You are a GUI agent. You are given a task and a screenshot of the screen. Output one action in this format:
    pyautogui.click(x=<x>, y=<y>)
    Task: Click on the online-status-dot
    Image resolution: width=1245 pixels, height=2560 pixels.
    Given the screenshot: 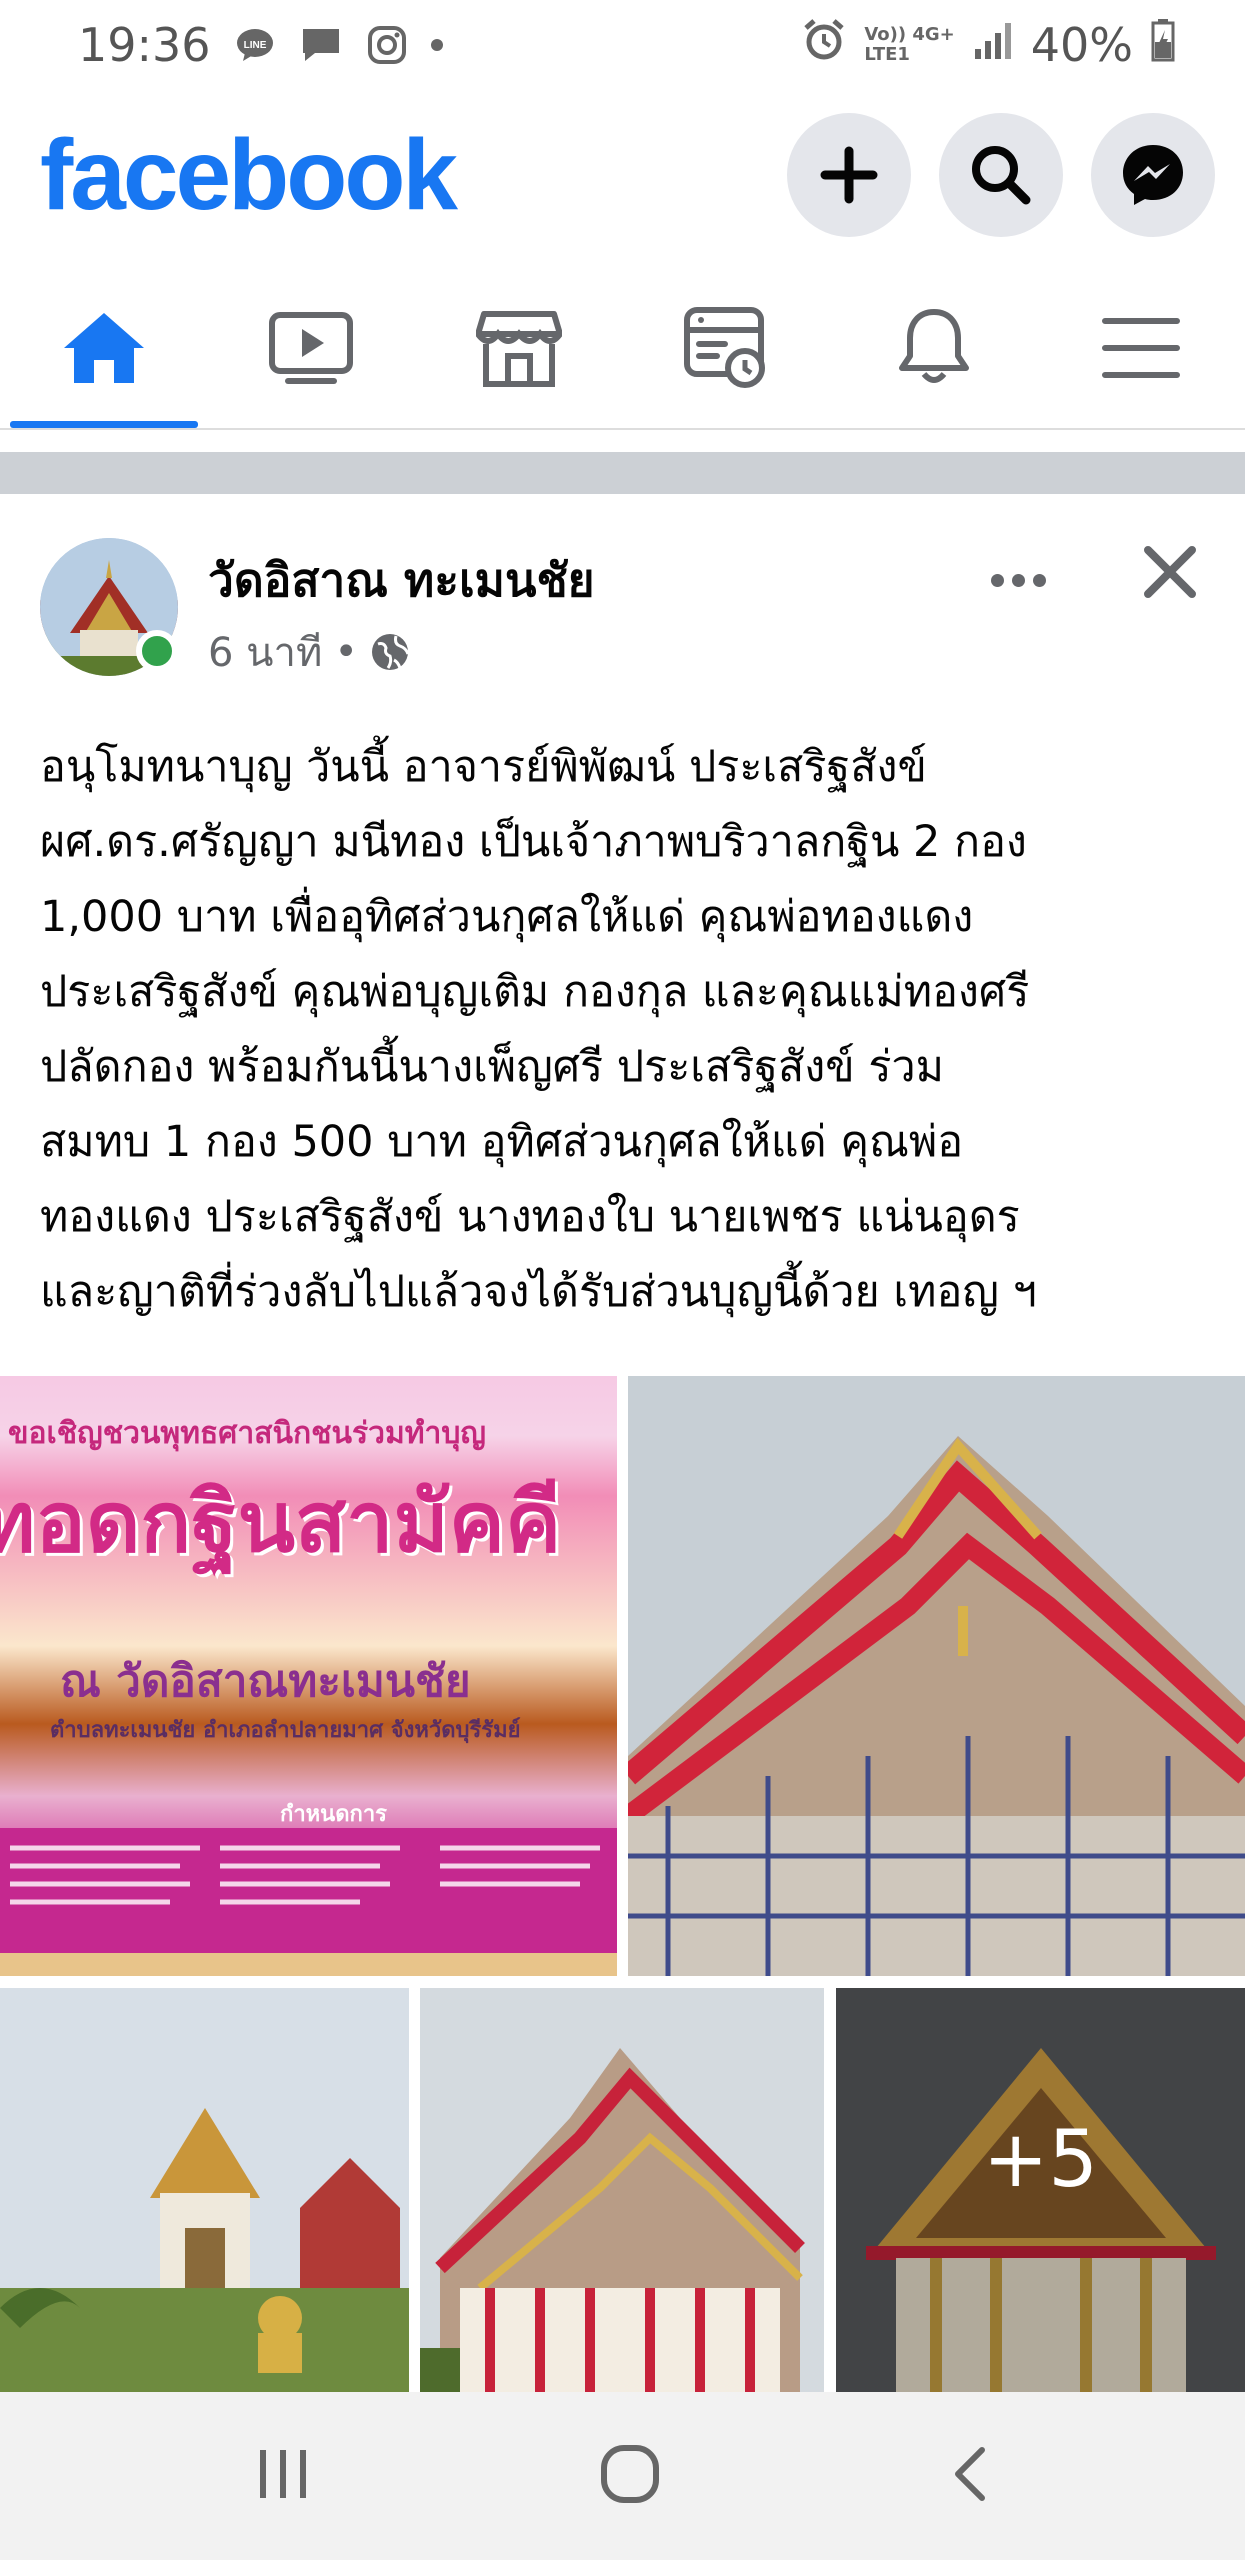 What is the action you would take?
    pyautogui.click(x=157, y=651)
    